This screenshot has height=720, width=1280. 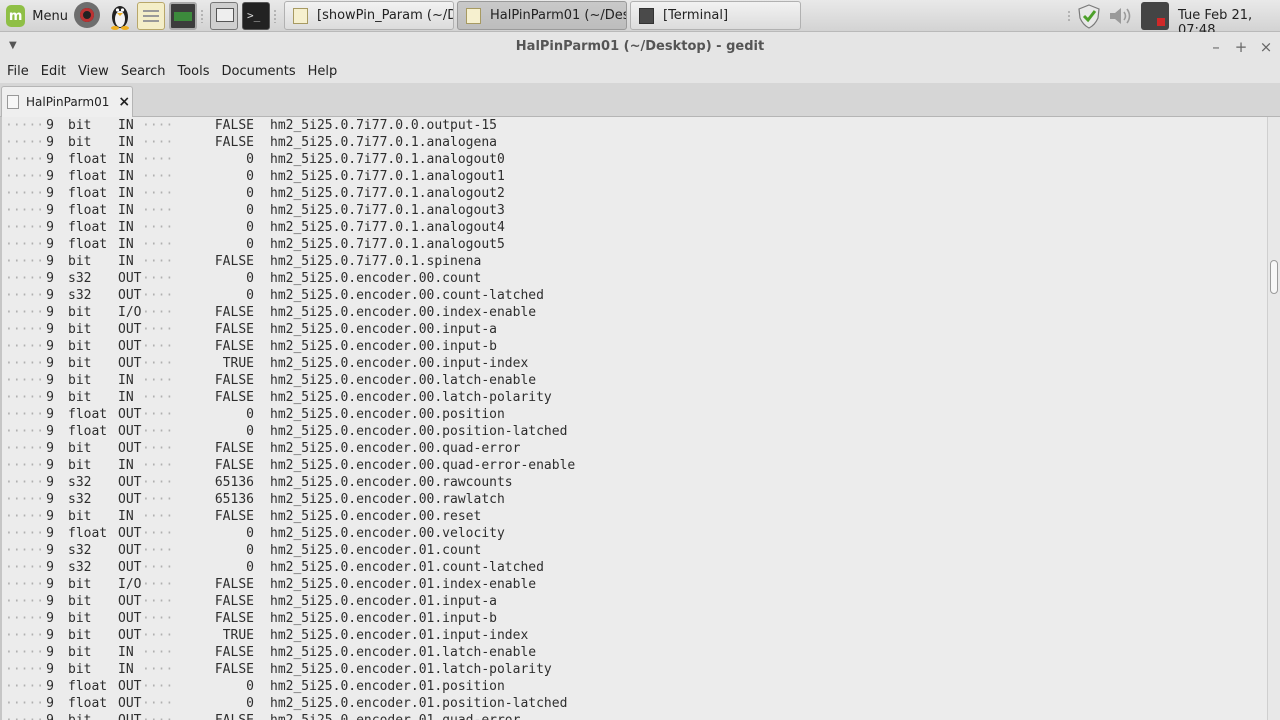 What do you see at coordinates (383, 601) in the screenshot?
I see `pin-name: hm2_5i25.0.encoder.01.input-a` at bounding box center [383, 601].